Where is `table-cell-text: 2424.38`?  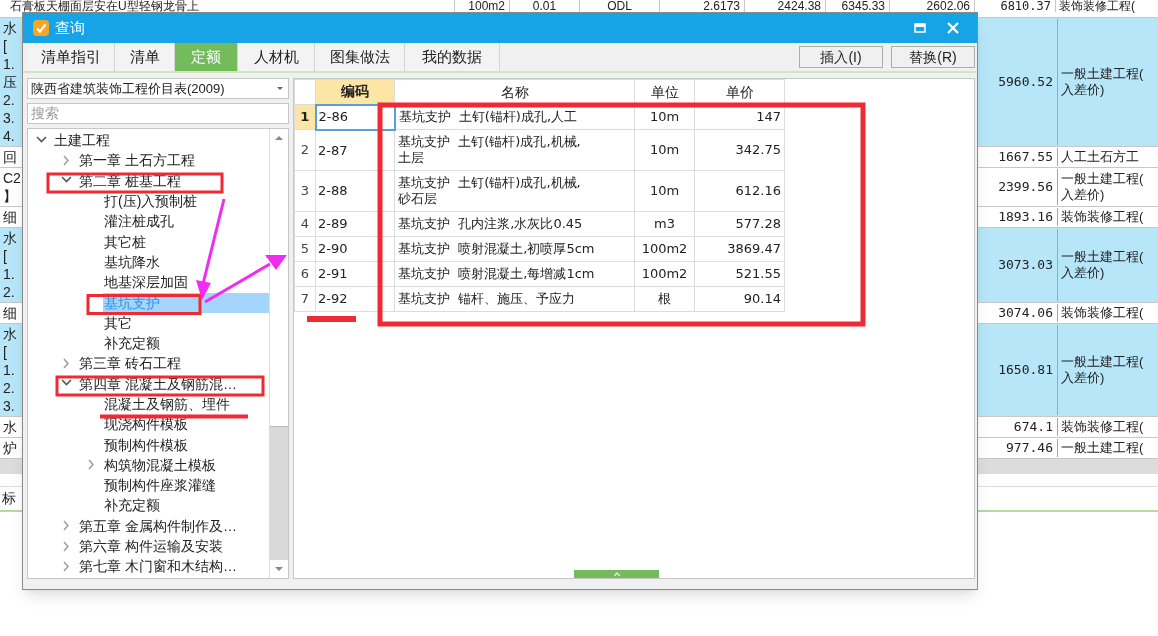 table-cell-text: 2424.38 is located at coordinates (799, 6).